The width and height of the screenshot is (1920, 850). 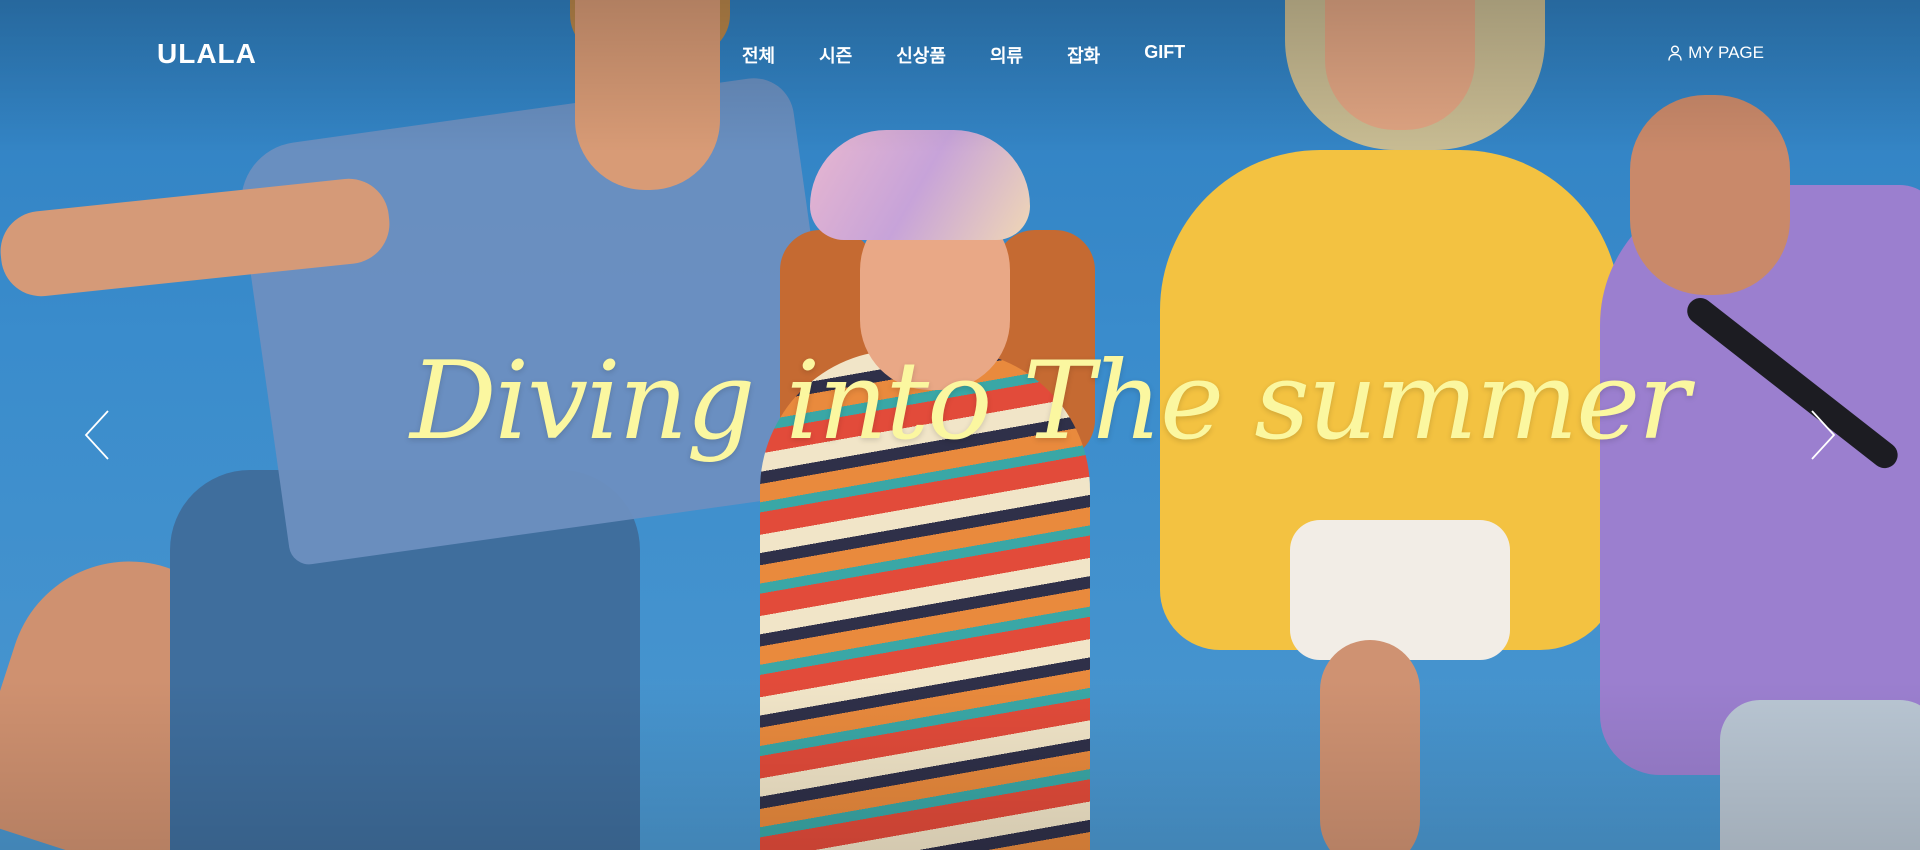 I want to click on chevron-left-icon, so click(x=96, y=435).